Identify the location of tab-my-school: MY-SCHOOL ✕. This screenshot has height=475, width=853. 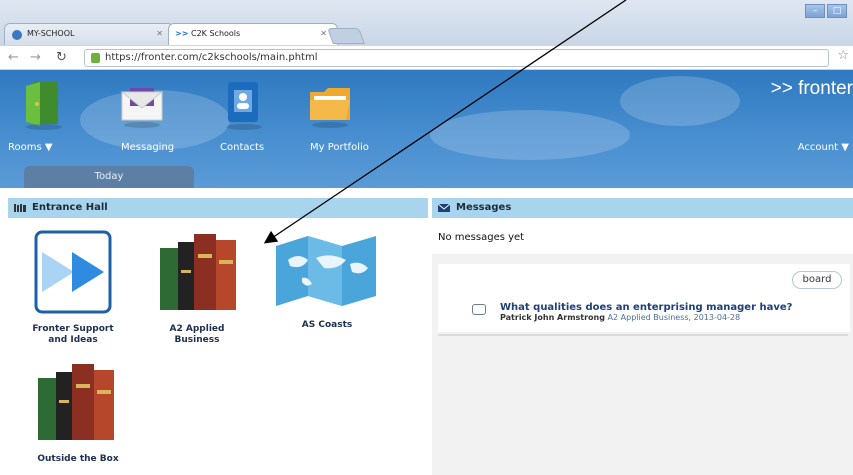
(89, 34).